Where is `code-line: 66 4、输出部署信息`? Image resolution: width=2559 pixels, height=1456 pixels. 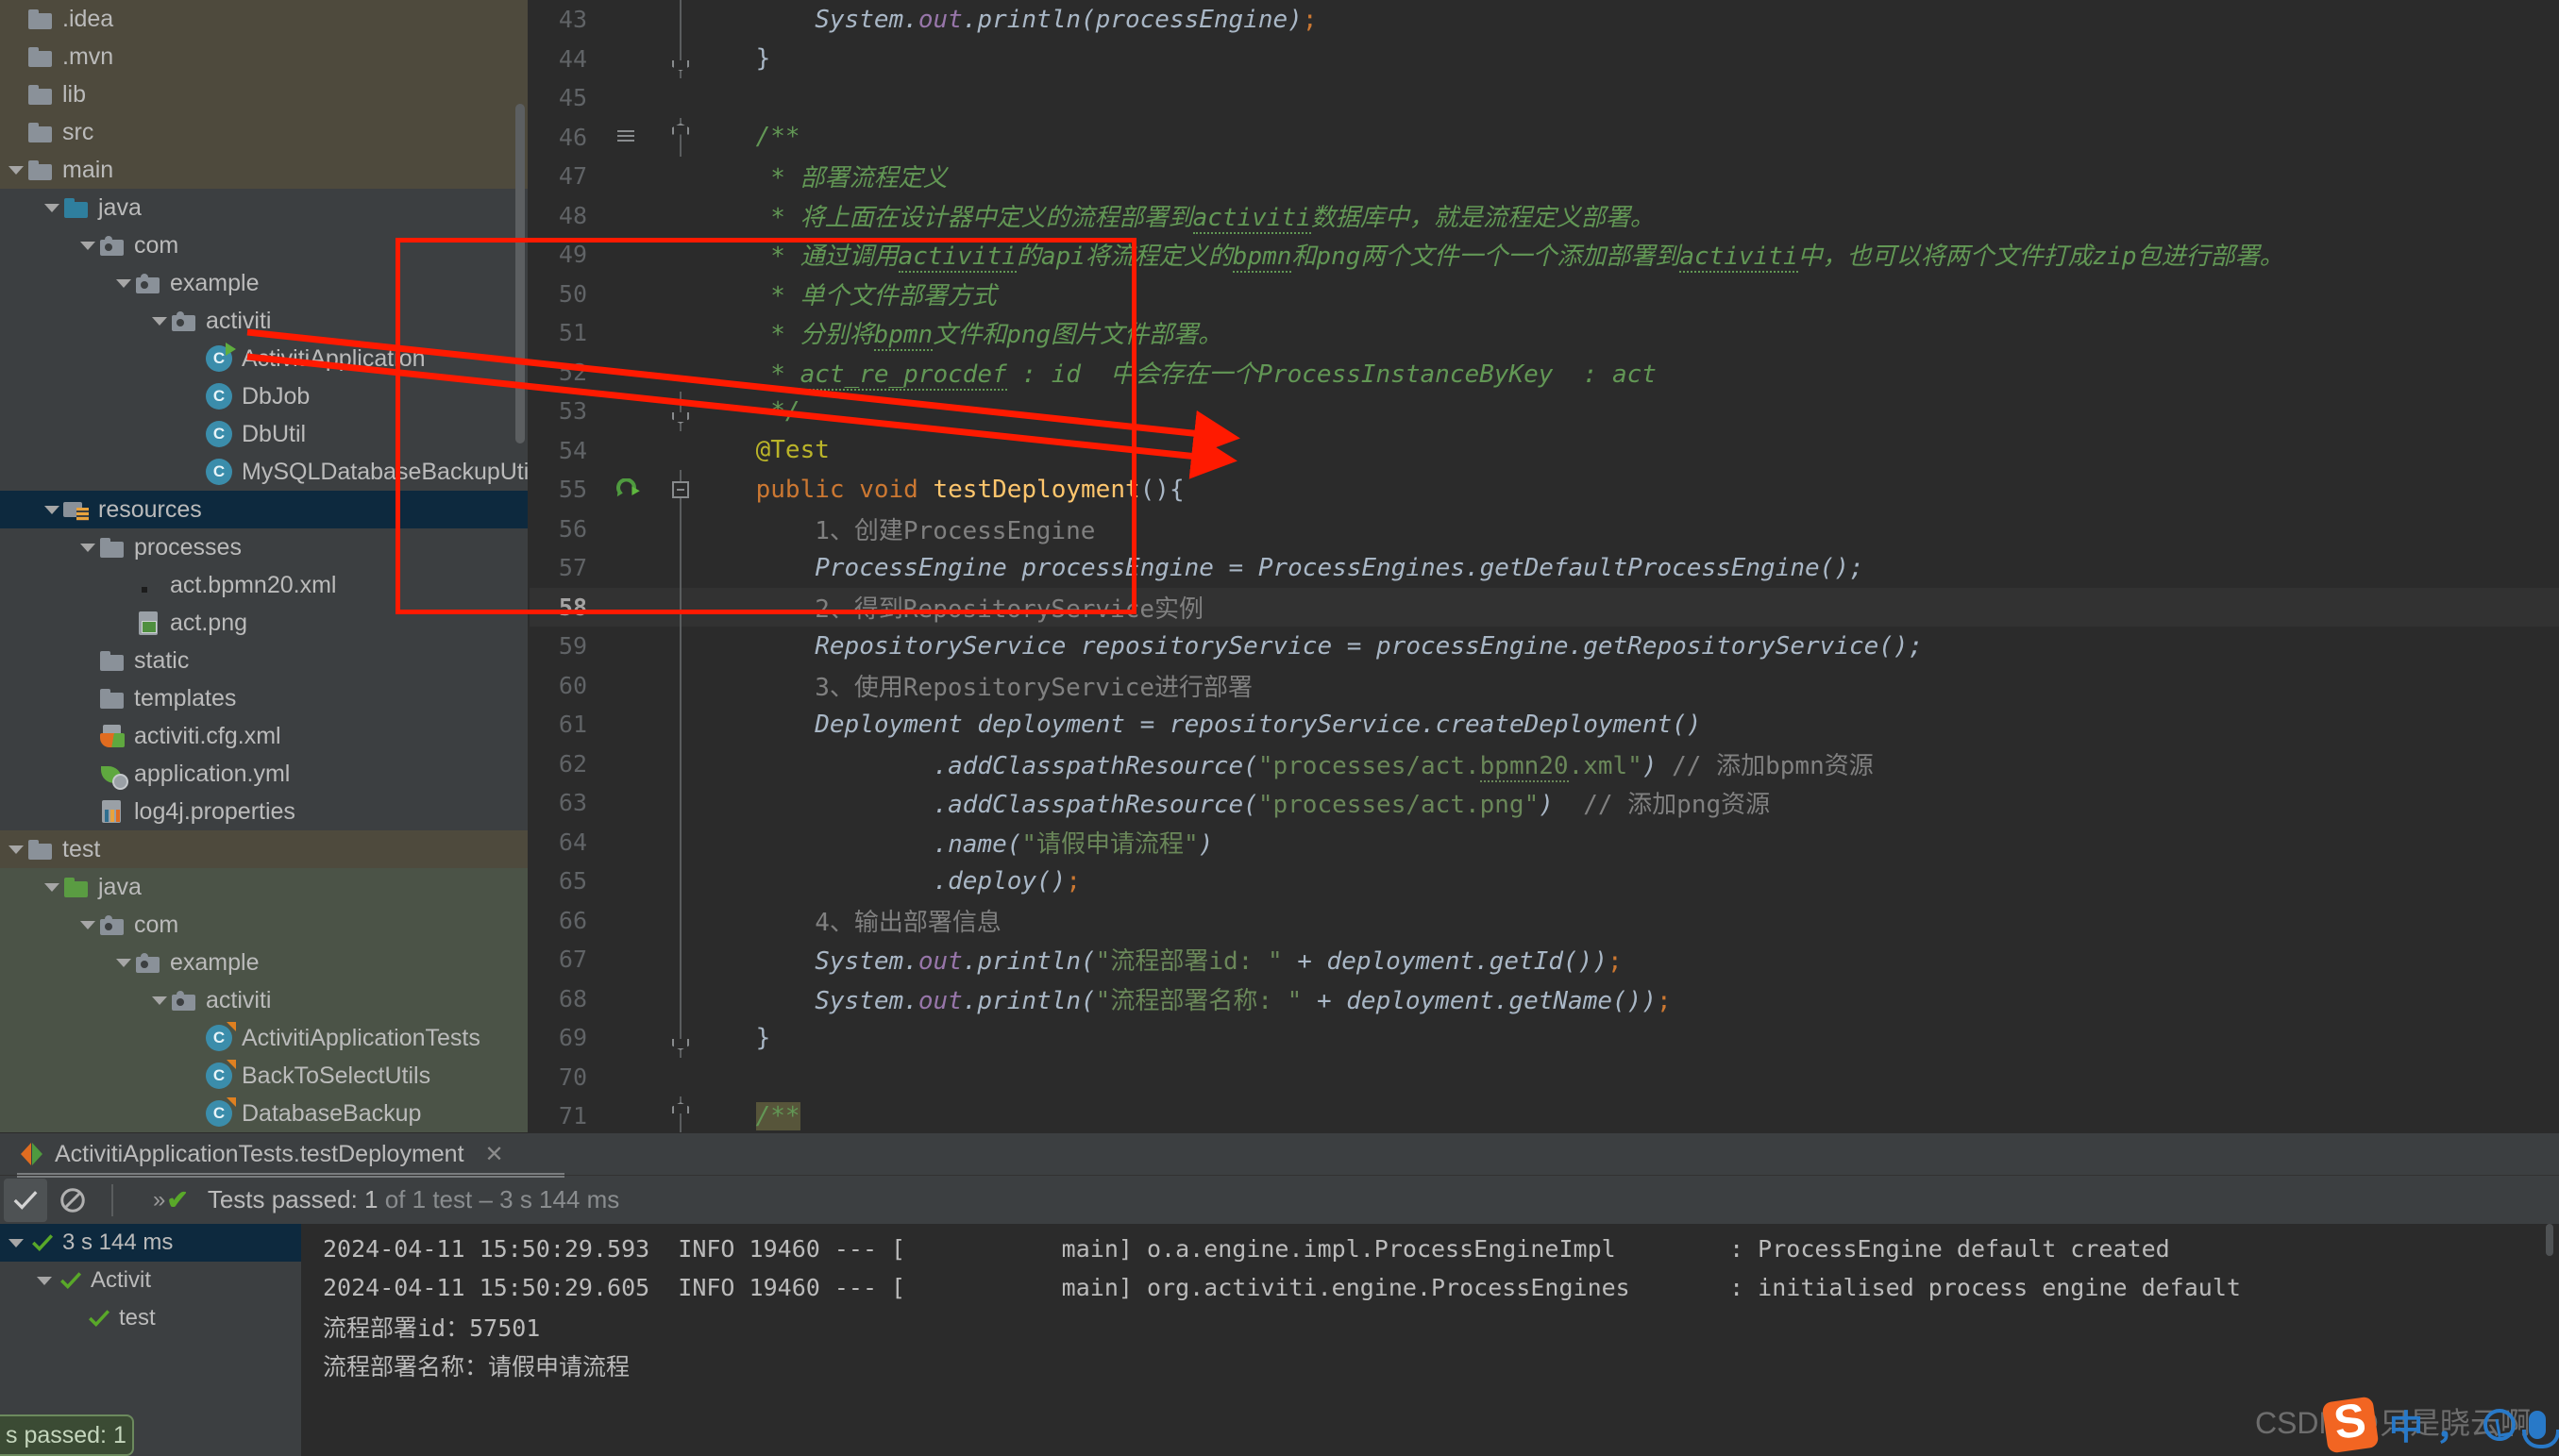 code-line: 66 4、输出部署信息 is located at coordinates (1544, 920).